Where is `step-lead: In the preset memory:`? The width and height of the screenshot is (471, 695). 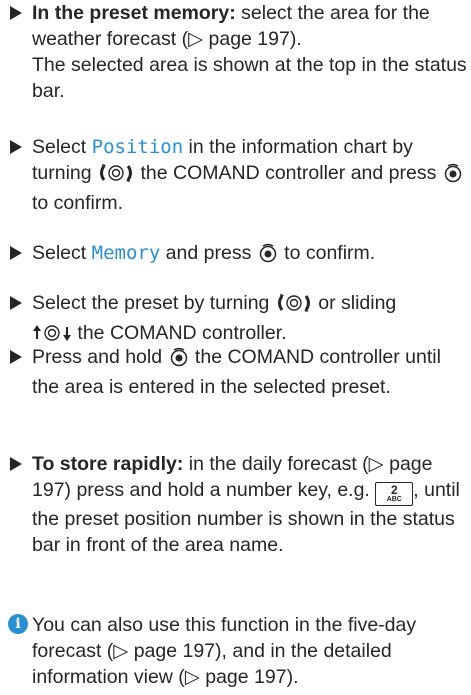 step-lead: In the preset memory: is located at coordinates (134, 13).